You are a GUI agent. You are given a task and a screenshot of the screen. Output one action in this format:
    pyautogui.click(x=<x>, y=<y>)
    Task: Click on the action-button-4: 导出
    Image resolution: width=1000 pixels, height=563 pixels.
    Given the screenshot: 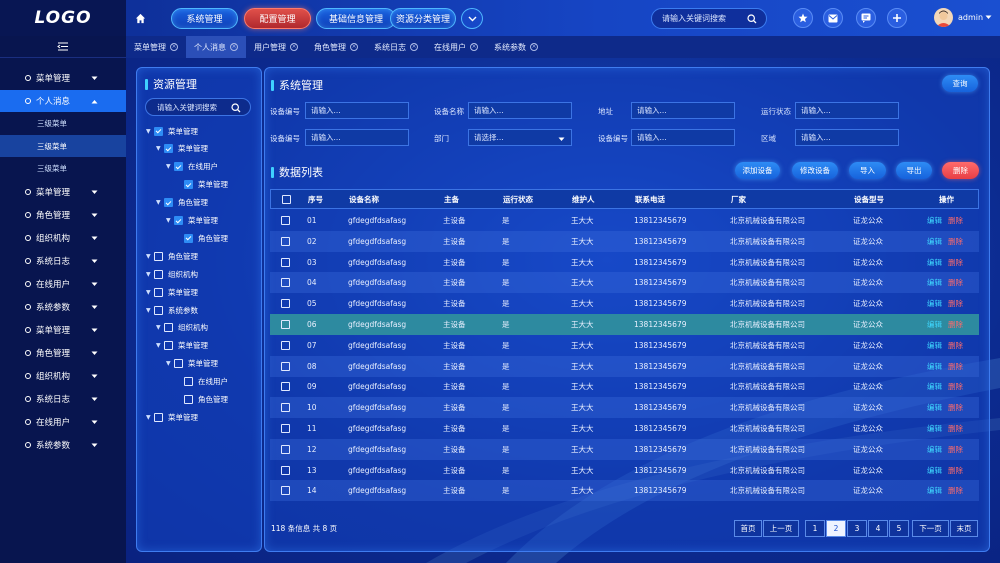 What is the action you would take?
    pyautogui.click(x=914, y=170)
    